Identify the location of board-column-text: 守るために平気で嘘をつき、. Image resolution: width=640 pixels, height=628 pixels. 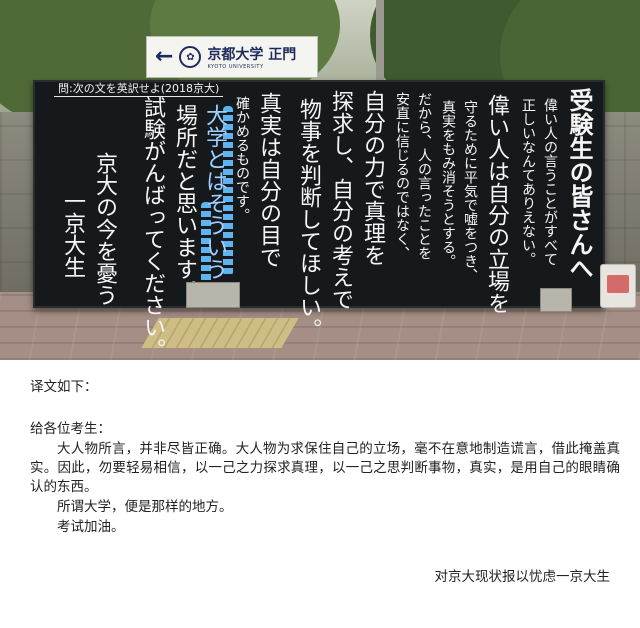
(470, 191).